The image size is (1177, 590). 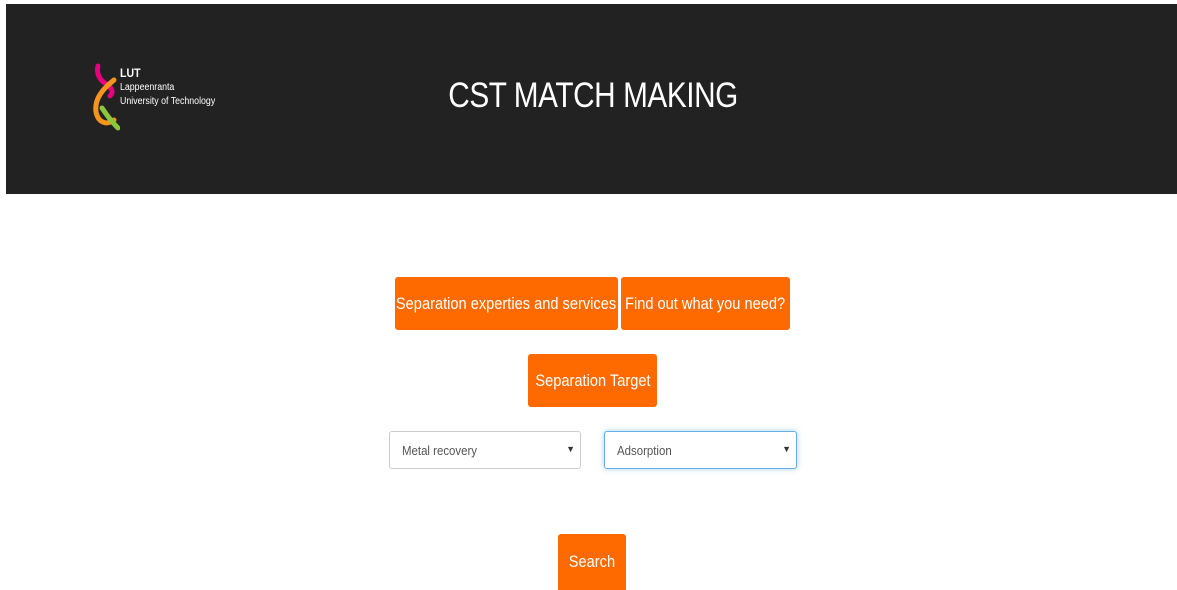 I want to click on find-out-label: Find out what you need?, so click(x=705, y=303).